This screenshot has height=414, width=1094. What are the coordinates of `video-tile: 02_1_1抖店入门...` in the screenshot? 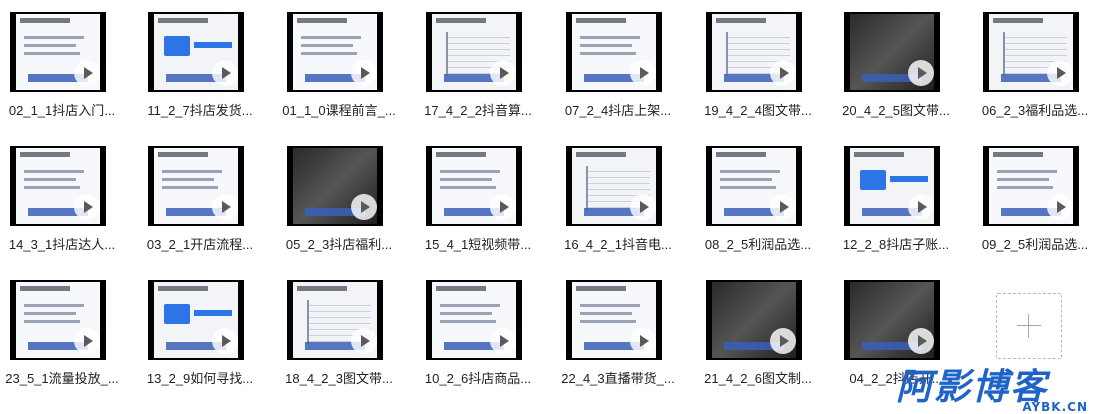 It's located at (62, 66).